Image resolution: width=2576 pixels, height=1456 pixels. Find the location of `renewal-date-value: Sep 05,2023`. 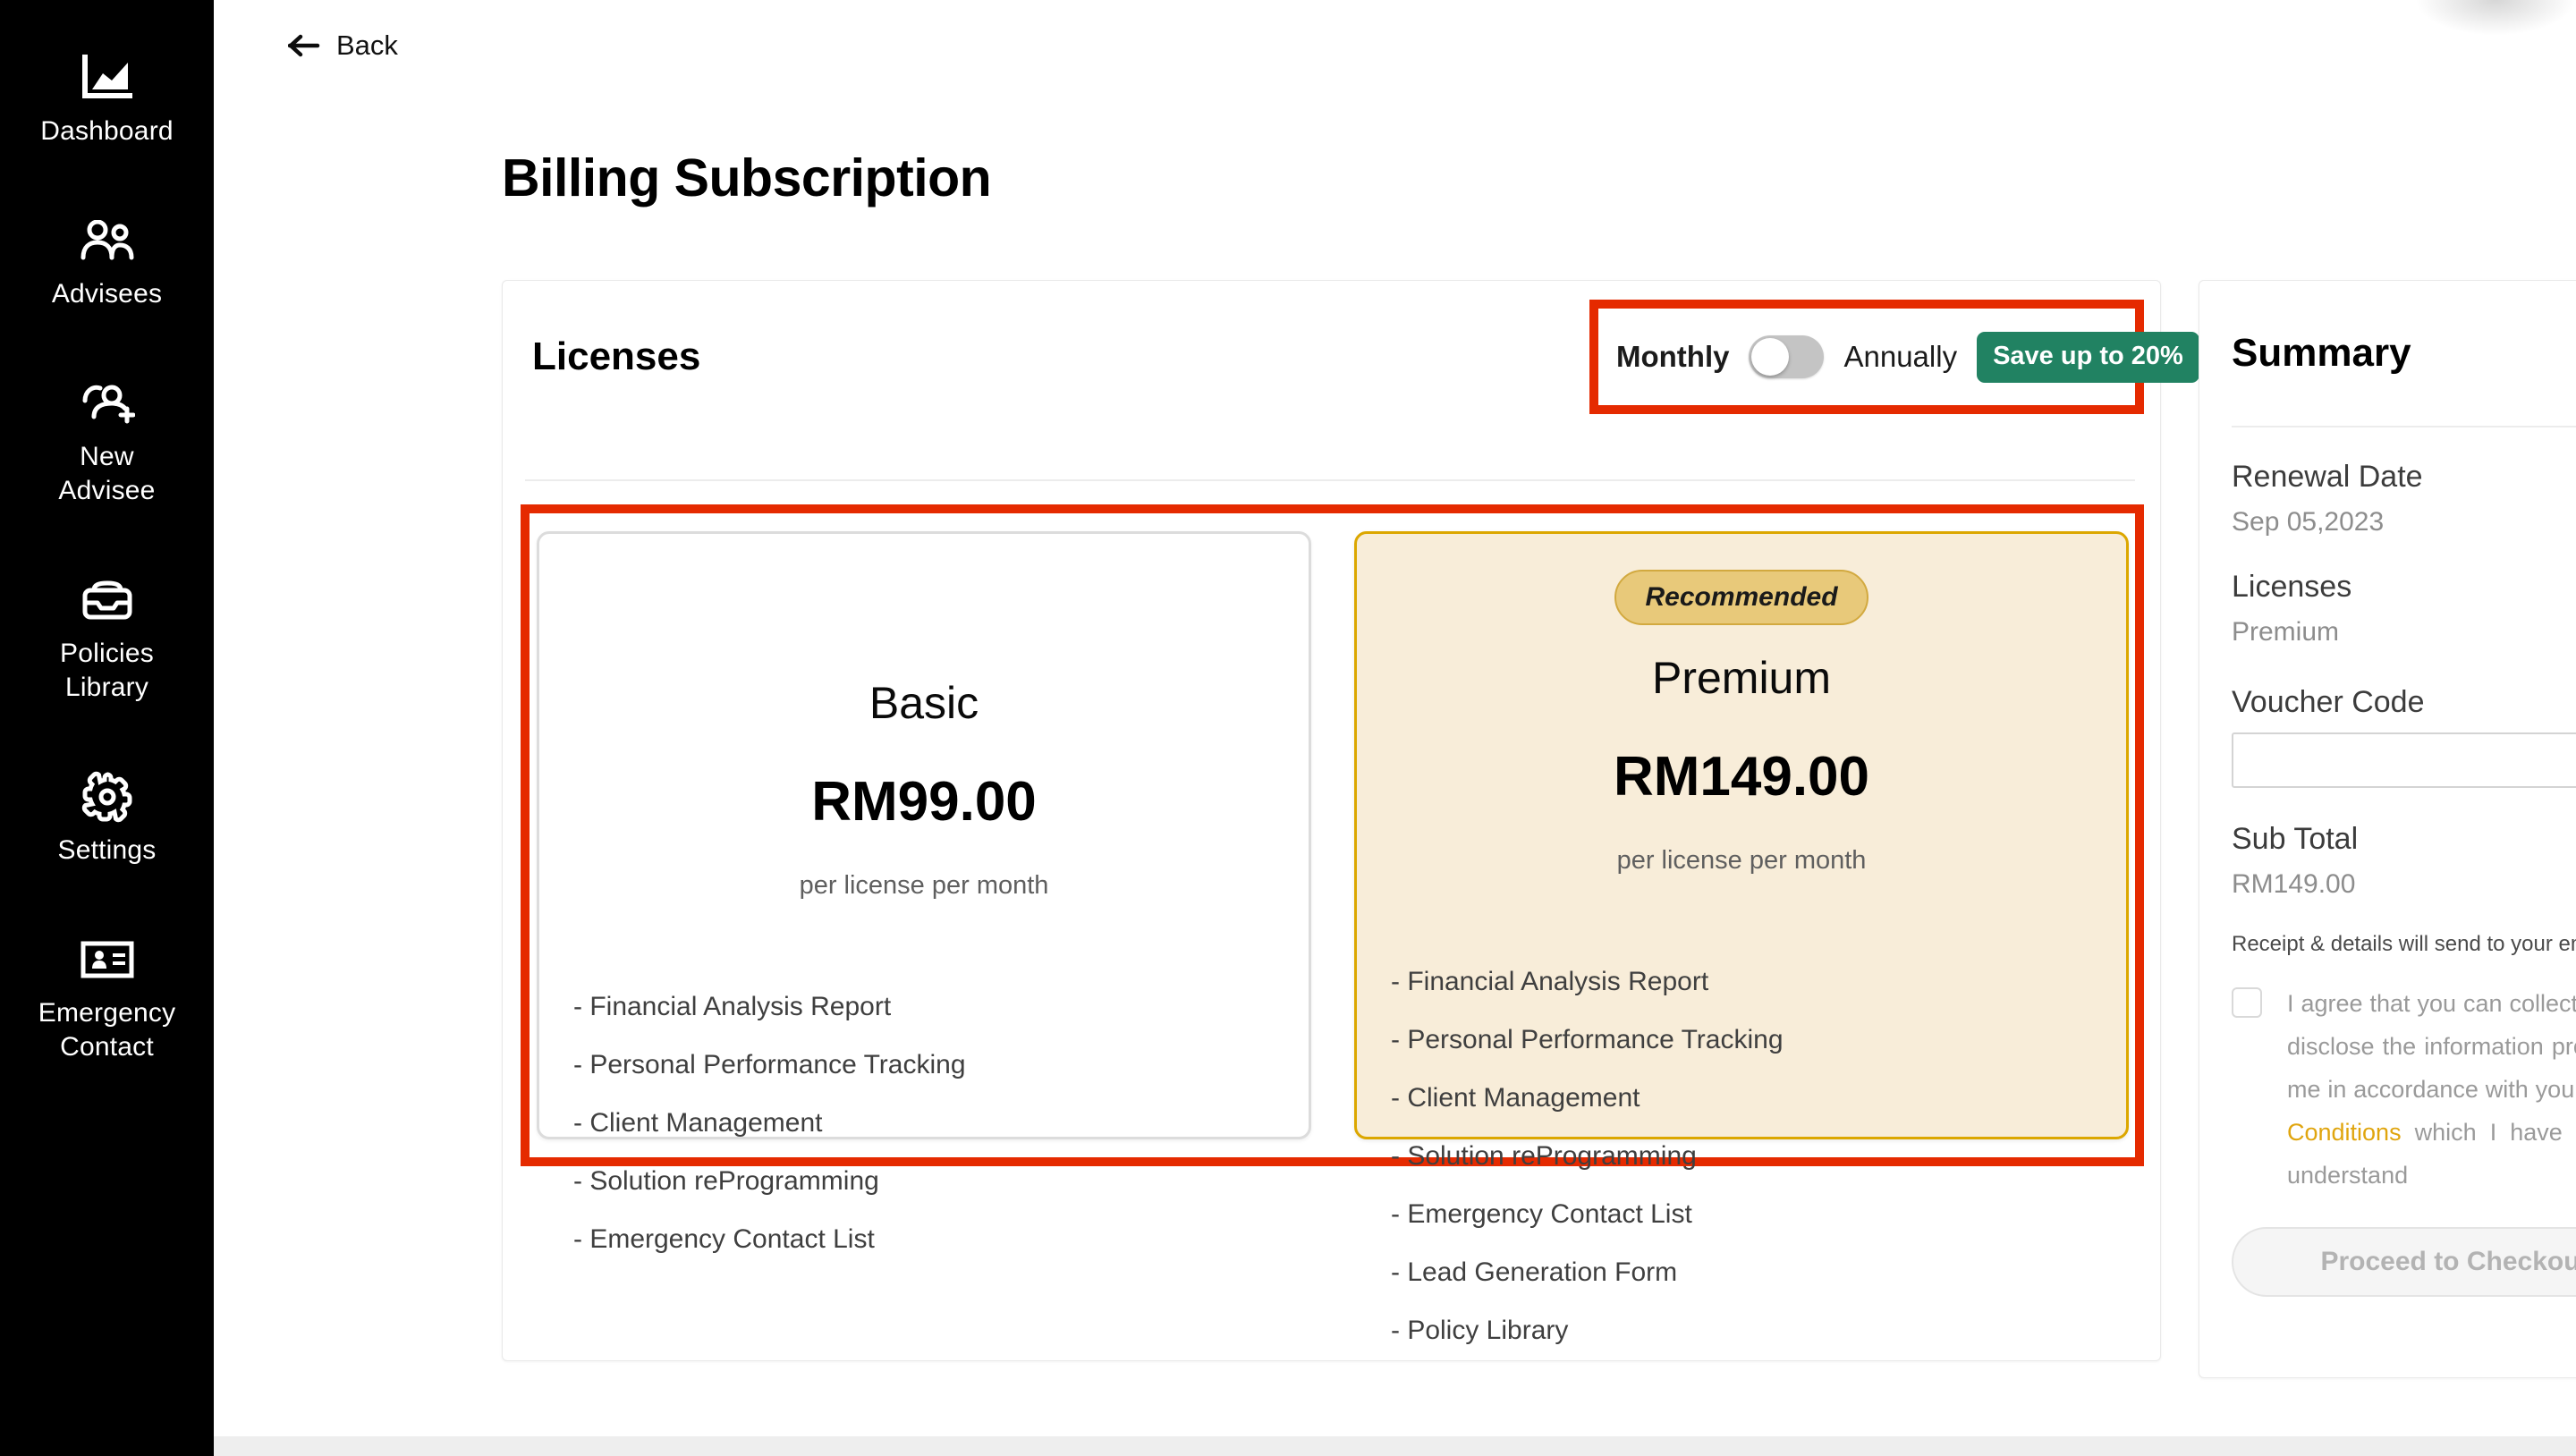

renewal-date-value: Sep 05,2023 is located at coordinates (2308, 522).